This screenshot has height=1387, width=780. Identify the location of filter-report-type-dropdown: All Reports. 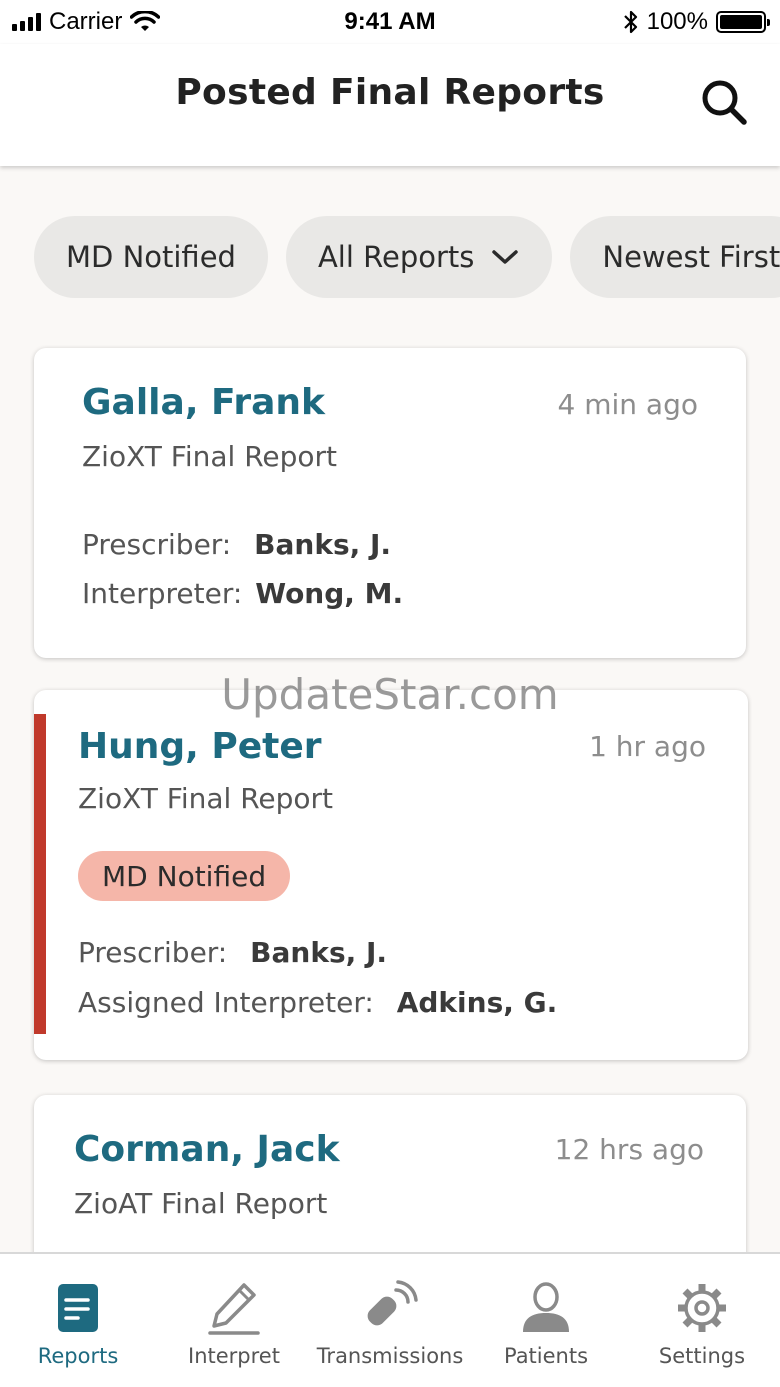
(419, 257).